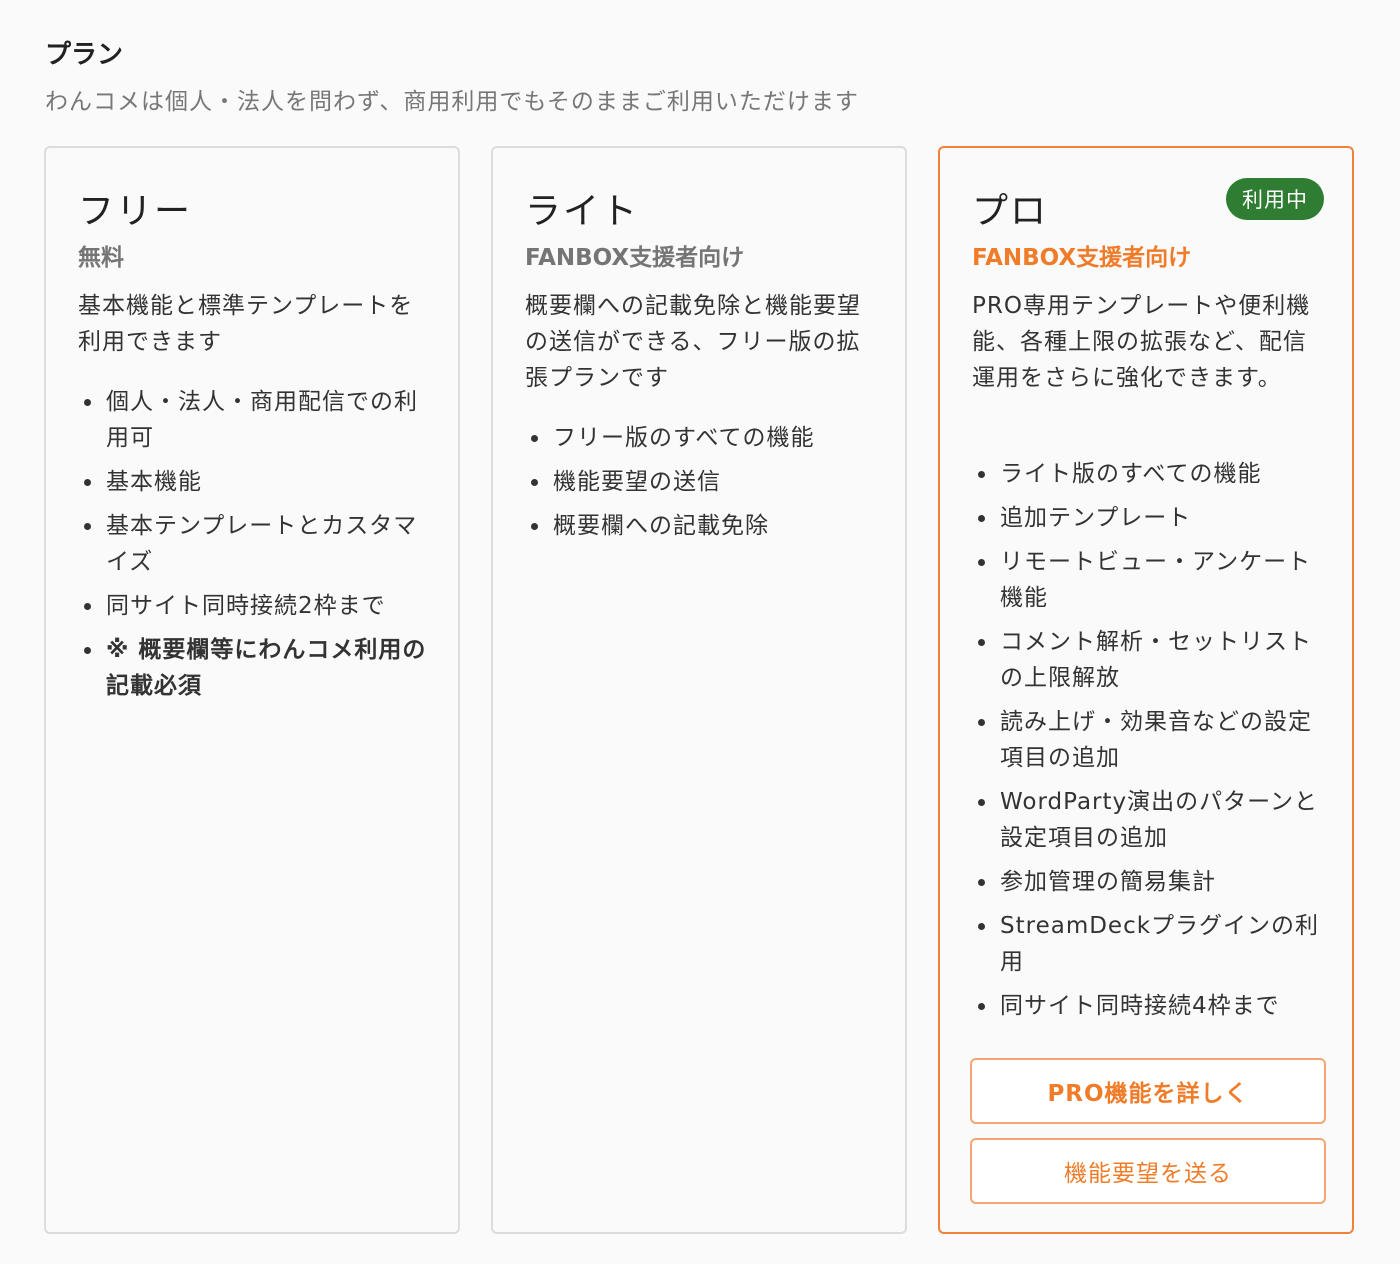 Image resolution: width=1400 pixels, height=1264 pixels. I want to click on plan-feature-list: フリー版のすべての機能 機能要望の送信 概要欄への記載免除, so click(700, 486).